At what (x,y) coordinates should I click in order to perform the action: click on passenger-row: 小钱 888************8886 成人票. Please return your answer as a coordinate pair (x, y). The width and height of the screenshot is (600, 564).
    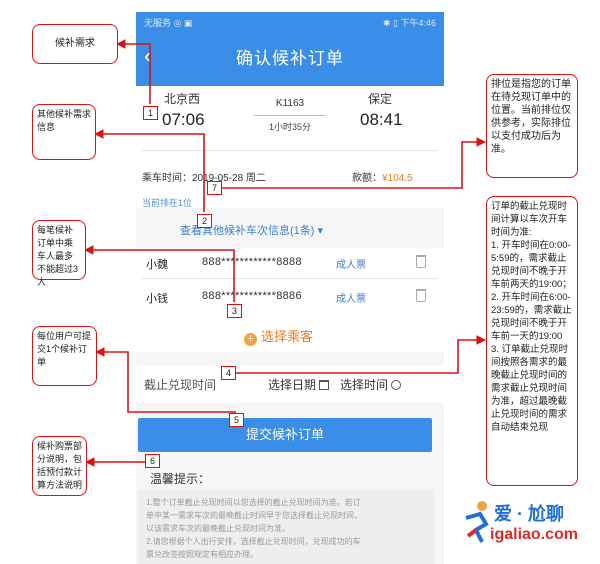
    Looking at the image, I should click on (290, 297).